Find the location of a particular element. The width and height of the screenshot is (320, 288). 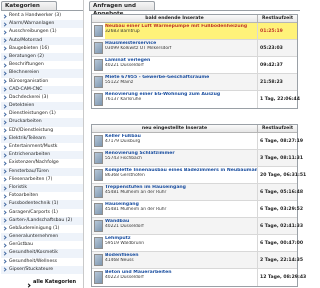

category-item: Gesundheit/Kosmetik is located at coordinates (42, 253).